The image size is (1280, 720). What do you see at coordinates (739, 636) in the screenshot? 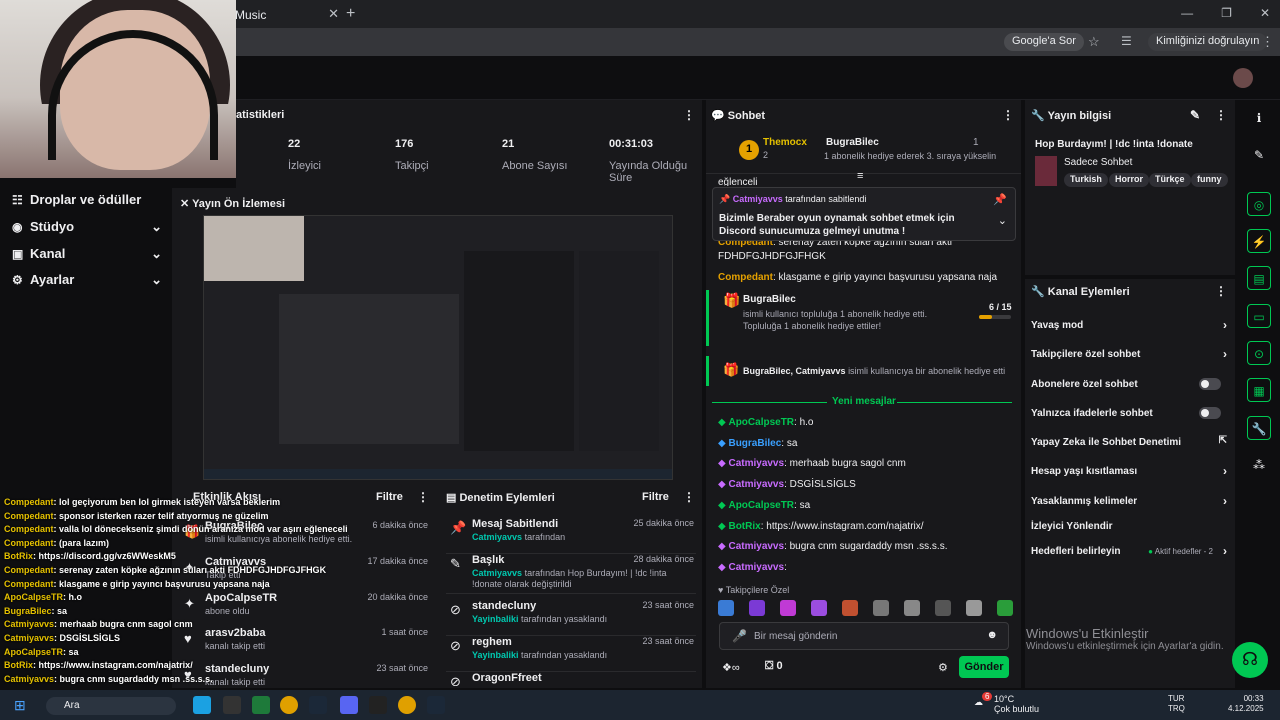
I see `microphone-icon: 🎤` at bounding box center [739, 636].